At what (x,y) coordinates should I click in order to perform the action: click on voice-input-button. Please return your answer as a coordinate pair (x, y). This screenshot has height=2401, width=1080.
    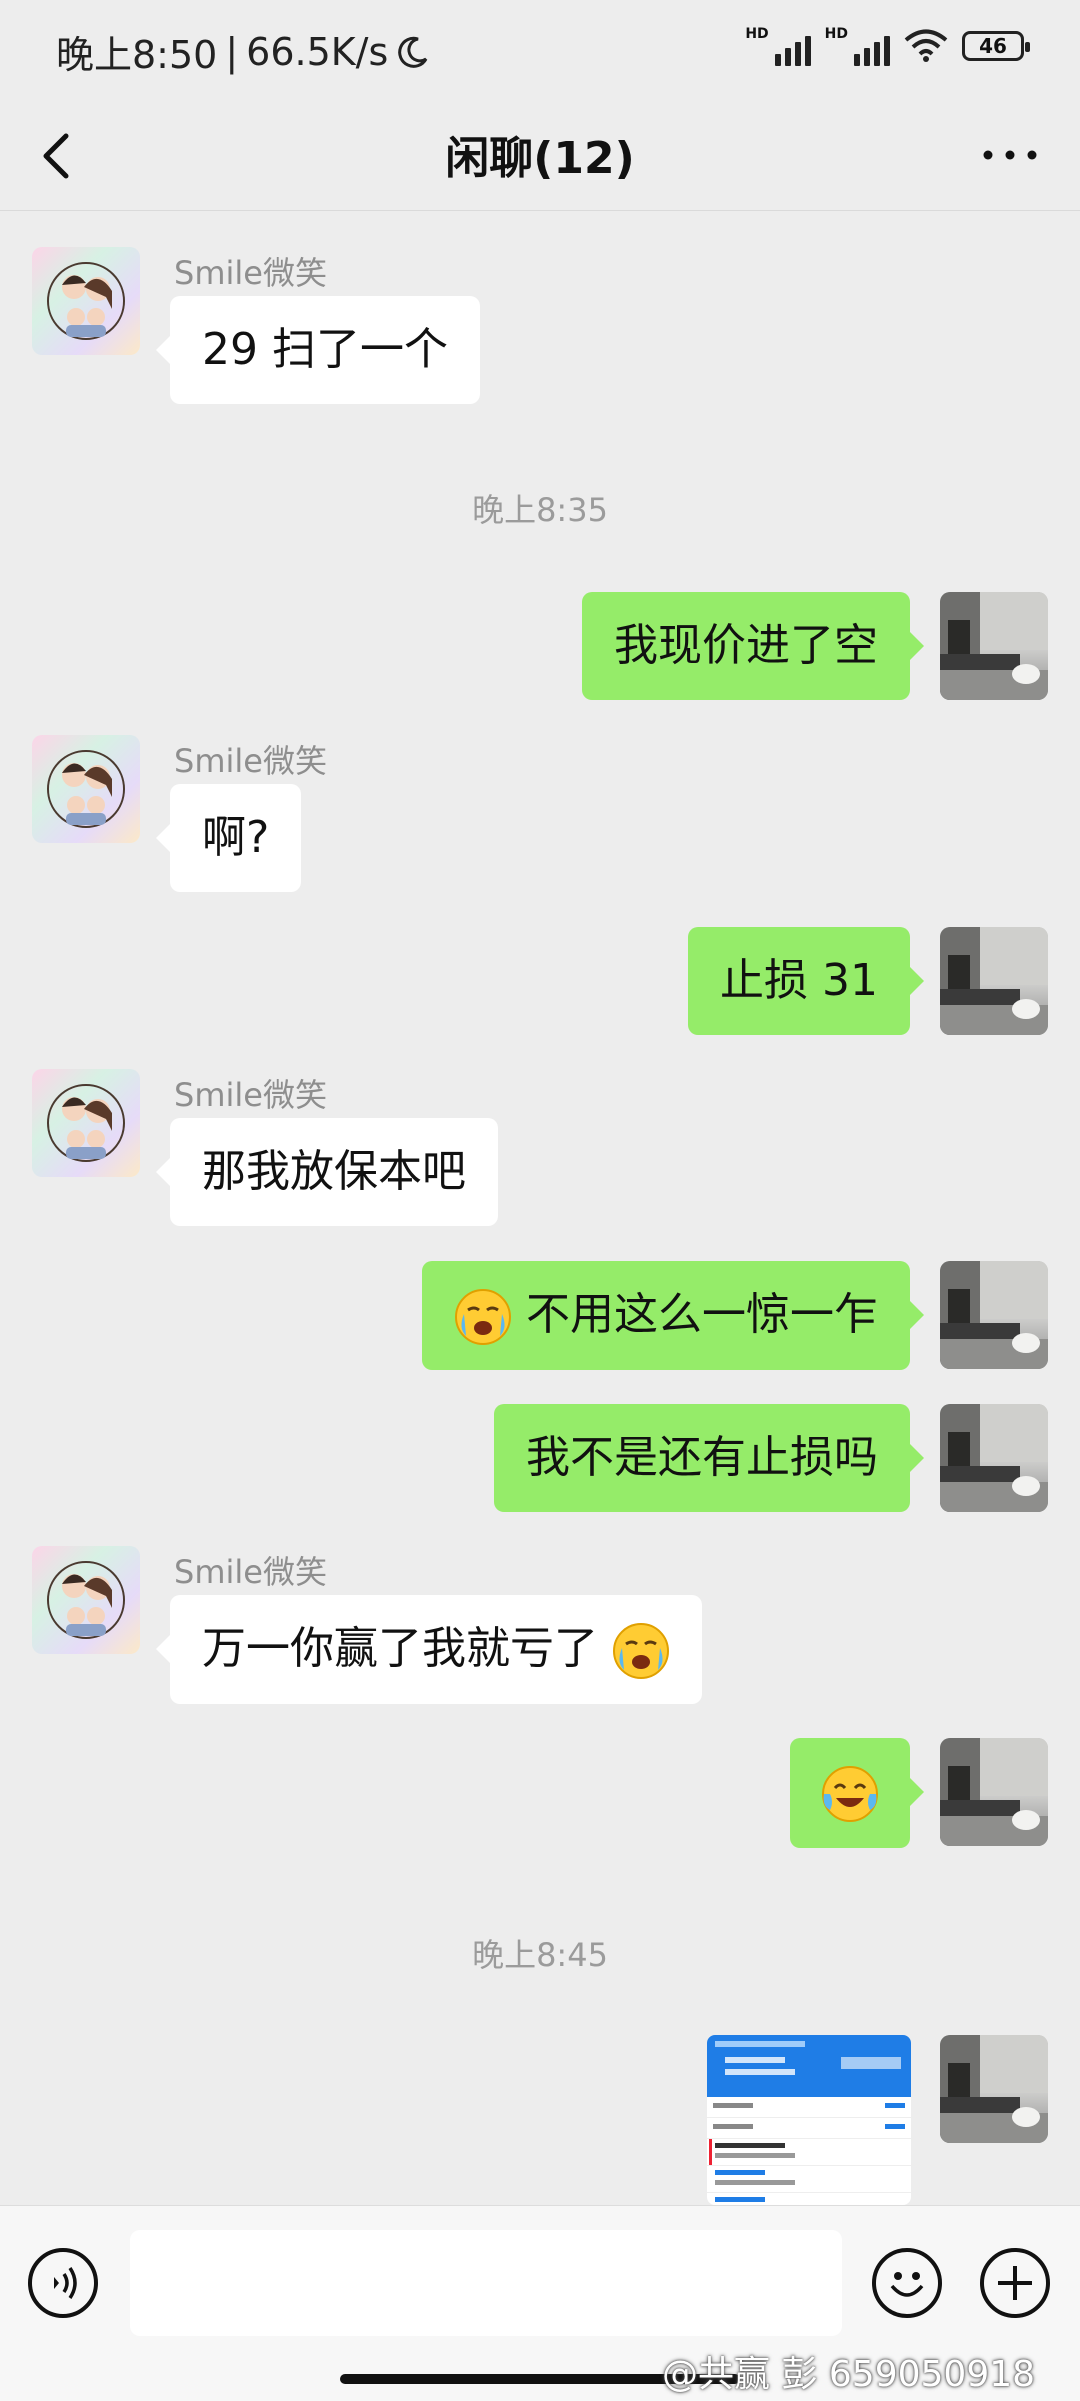
    Looking at the image, I should click on (63, 2283).